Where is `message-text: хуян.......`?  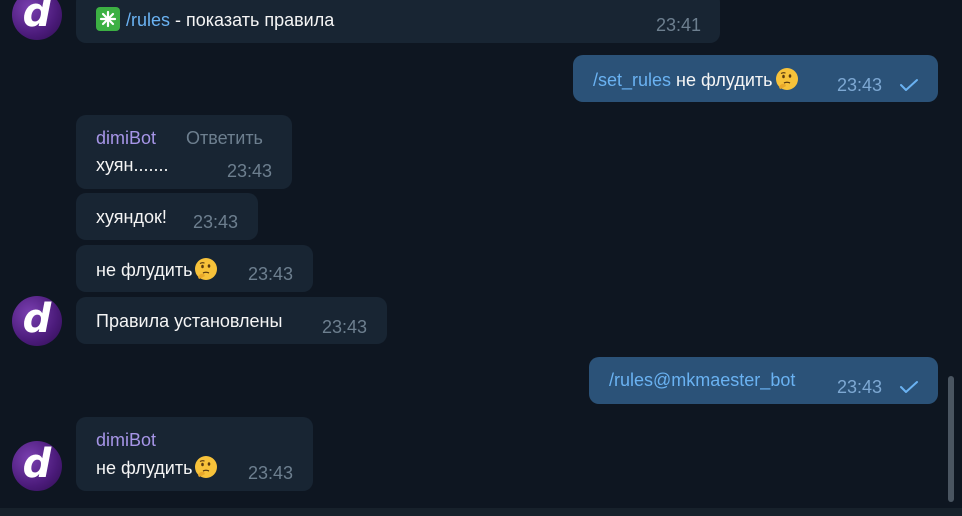 message-text: хуян....... is located at coordinates (132, 165).